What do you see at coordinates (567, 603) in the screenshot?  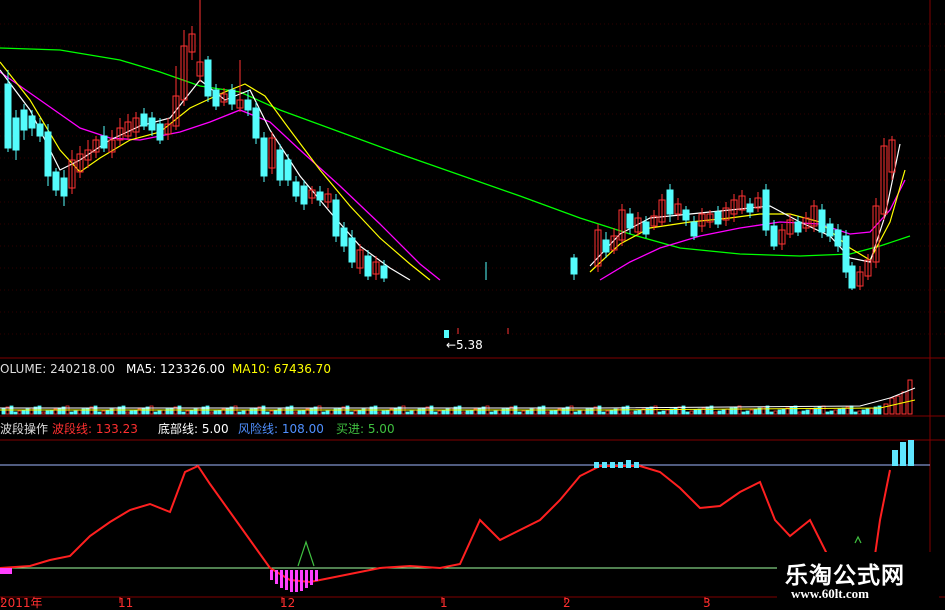 I see `axis-tick-4: 2` at bounding box center [567, 603].